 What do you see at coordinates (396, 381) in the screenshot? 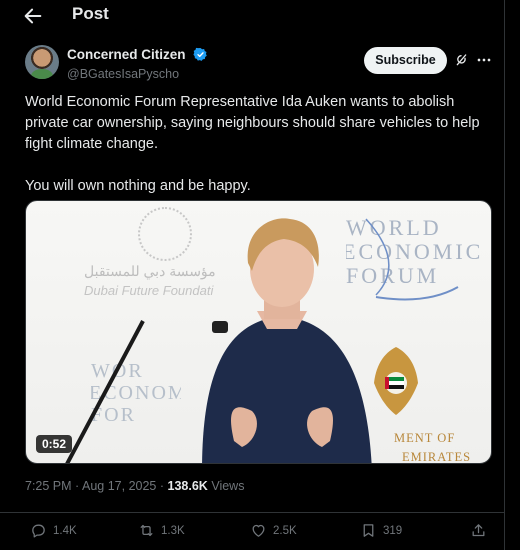
I see `uae-emblem` at bounding box center [396, 381].